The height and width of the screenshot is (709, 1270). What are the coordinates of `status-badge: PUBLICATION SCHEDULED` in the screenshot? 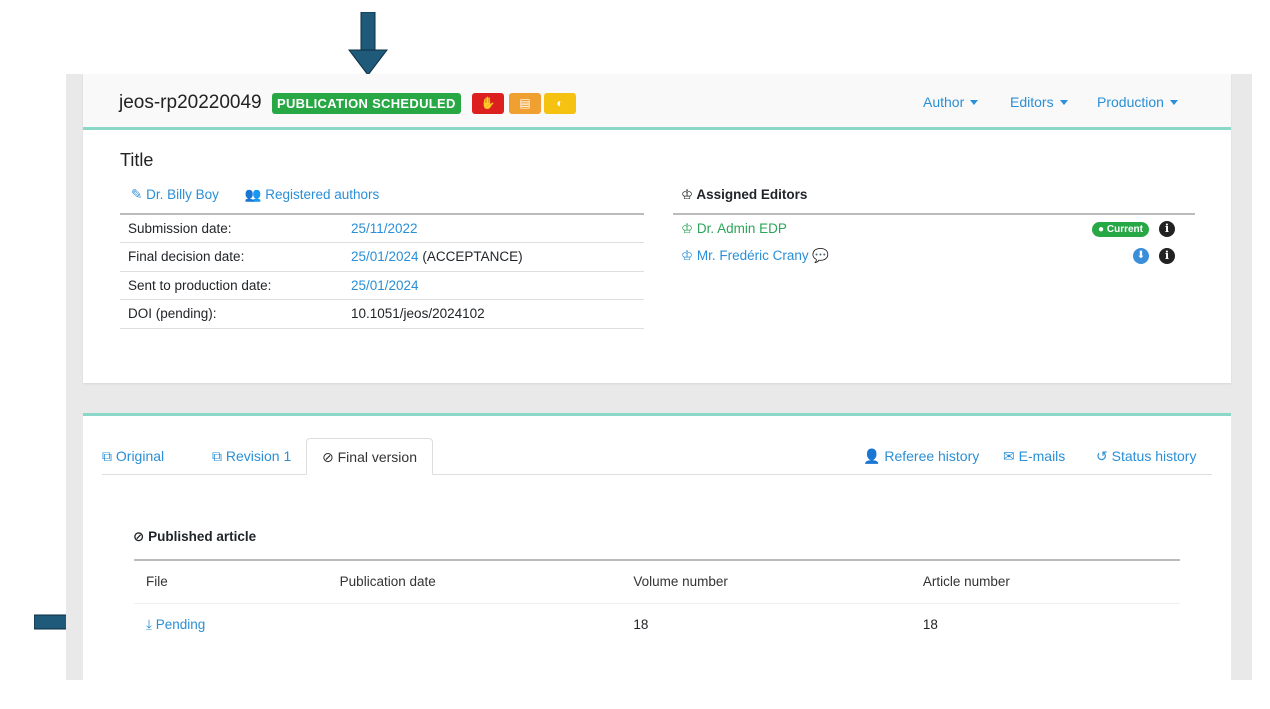 It's located at (366, 103).